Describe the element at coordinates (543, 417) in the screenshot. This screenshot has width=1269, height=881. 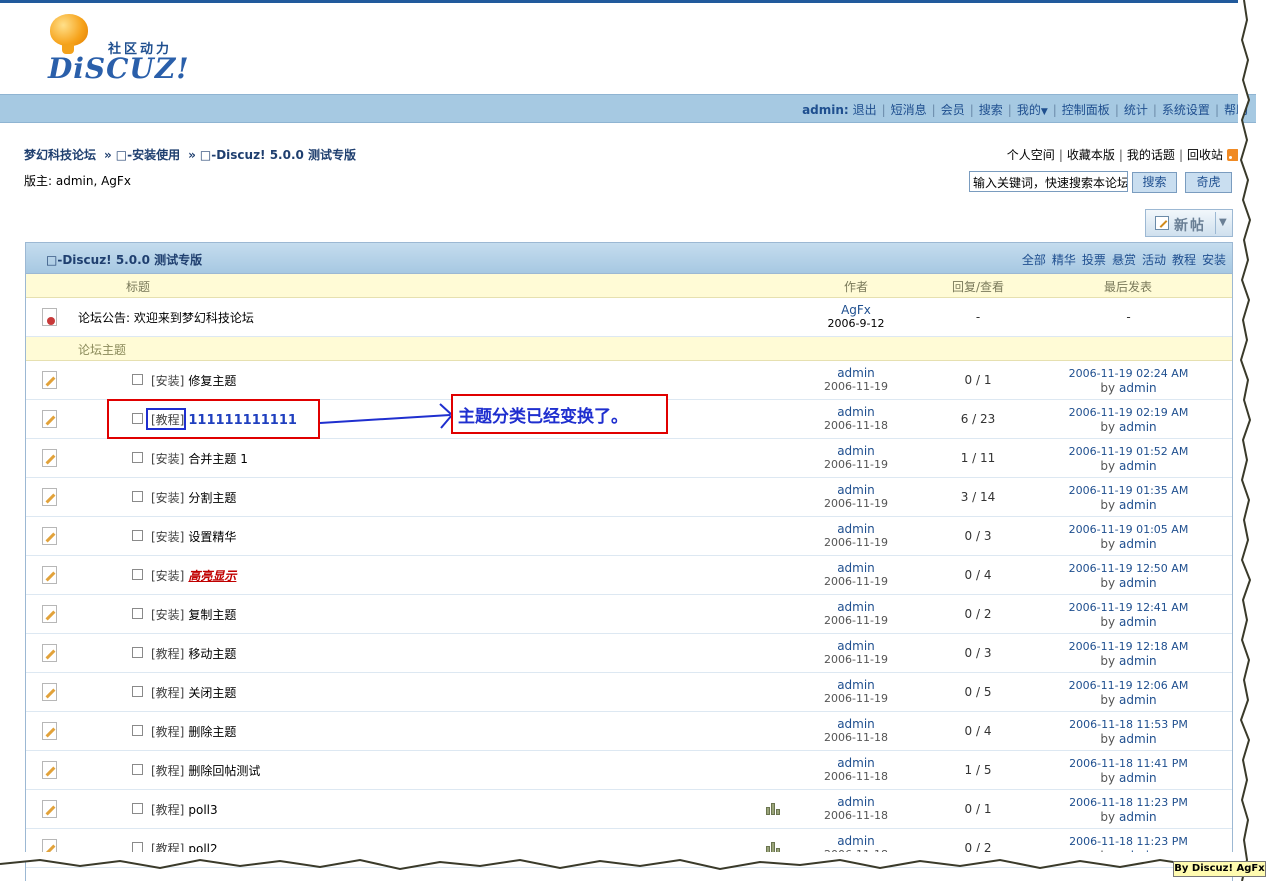
I see `annotation-text: 主题分类已经变换了。` at that location.